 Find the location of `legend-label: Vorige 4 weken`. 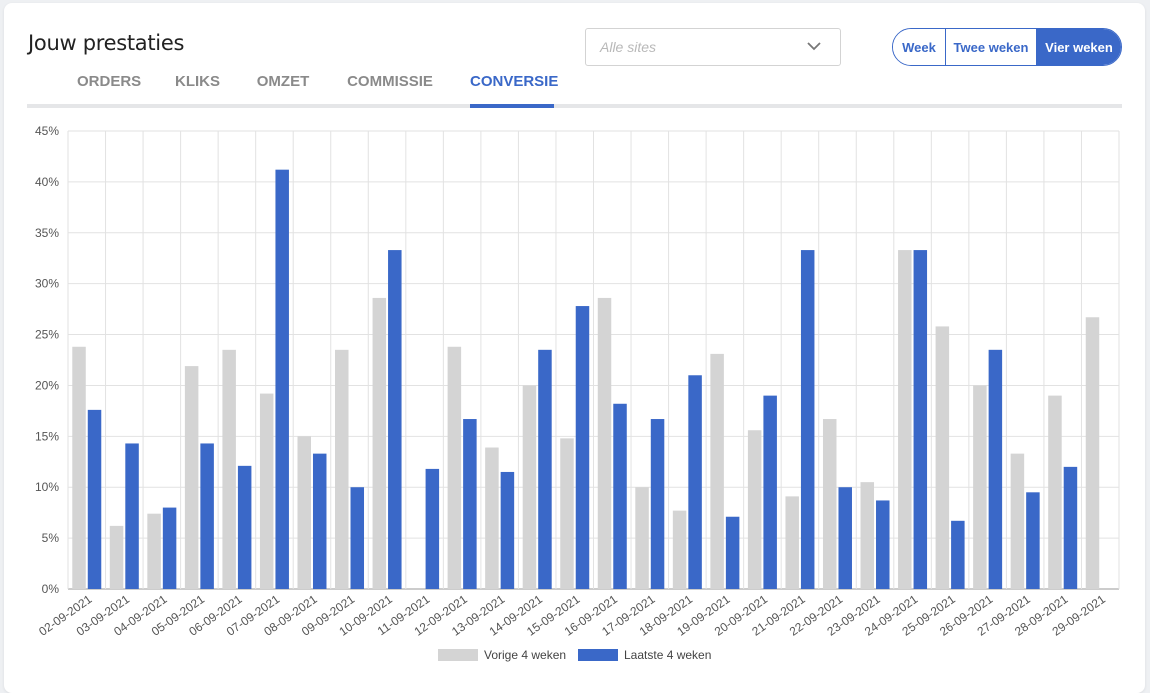

legend-label: Vorige 4 weken is located at coordinates (525, 655).